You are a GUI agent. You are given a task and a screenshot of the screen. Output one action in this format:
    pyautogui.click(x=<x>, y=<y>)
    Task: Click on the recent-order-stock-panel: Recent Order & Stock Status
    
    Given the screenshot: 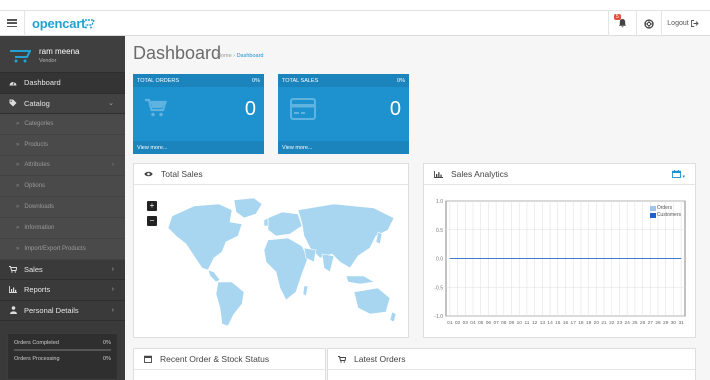 What is the action you would take?
    pyautogui.click(x=229, y=364)
    